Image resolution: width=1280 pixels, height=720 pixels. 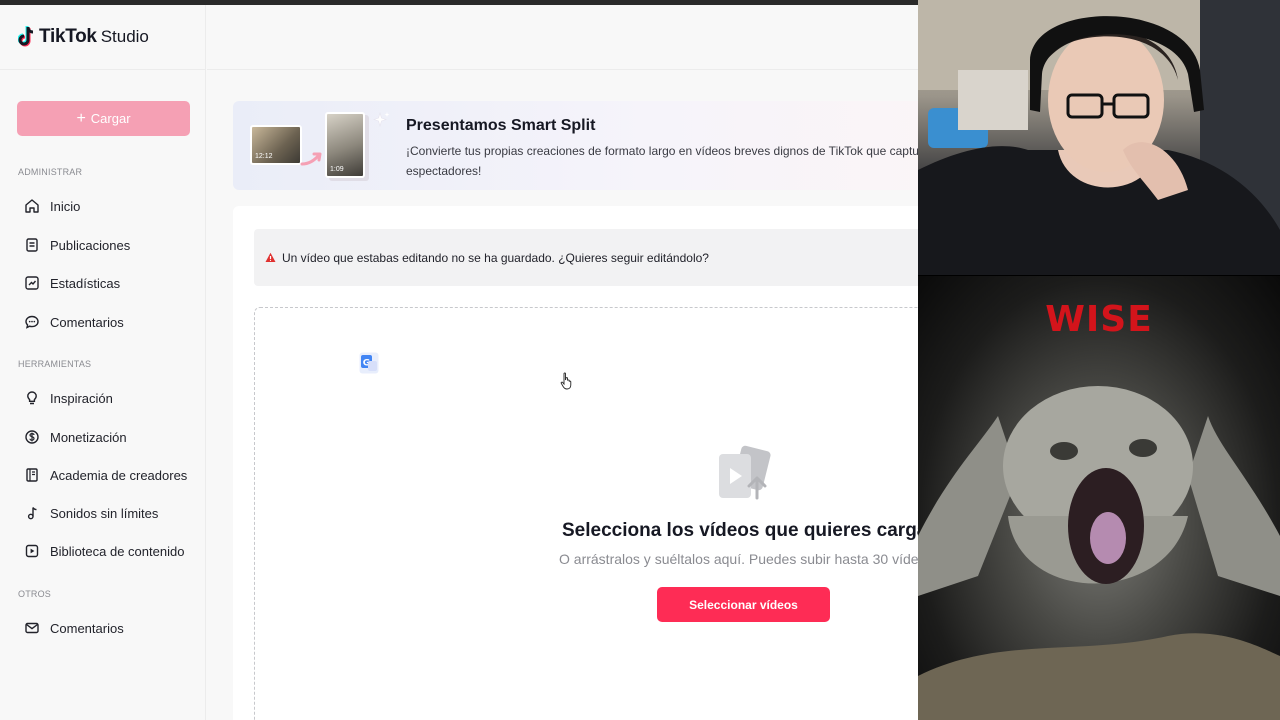 I want to click on sidebar-item-monetizacion: Monetización, so click(x=75, y=437).